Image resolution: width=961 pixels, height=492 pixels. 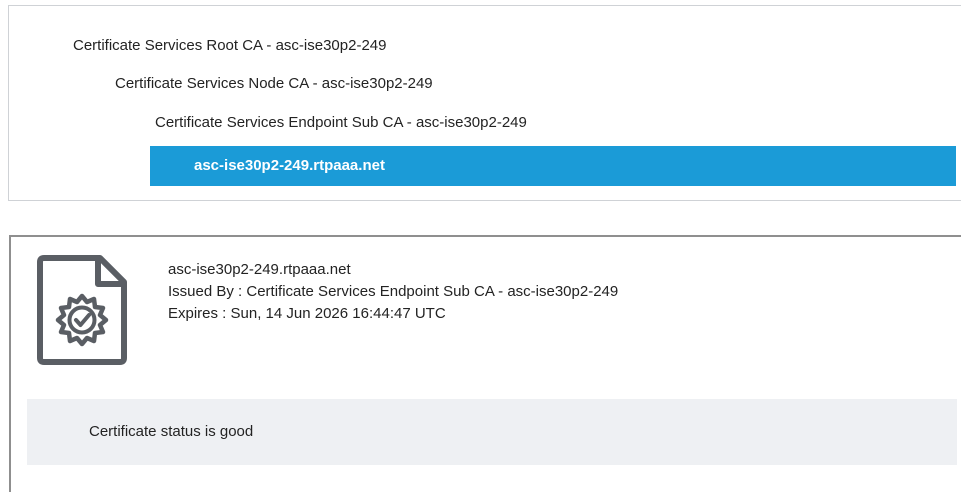 I want to click on certificate-expiry: Expires : Sun, 14 Jun 2026 16:44:47 UTC, so click(x=307, y=313).